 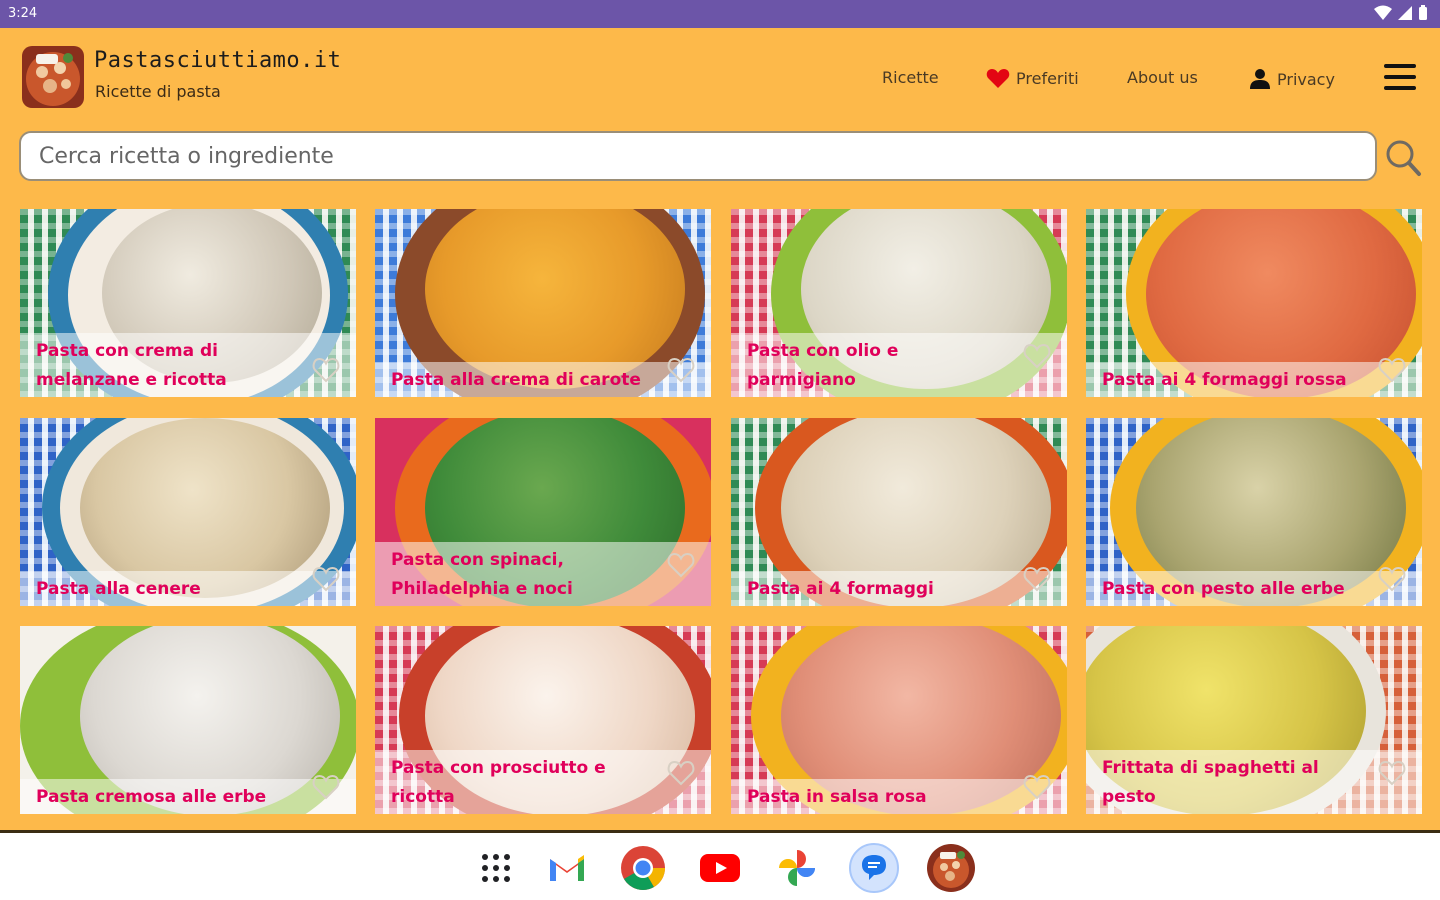 I want to click on system-icons, so click(x=1401, y=13).